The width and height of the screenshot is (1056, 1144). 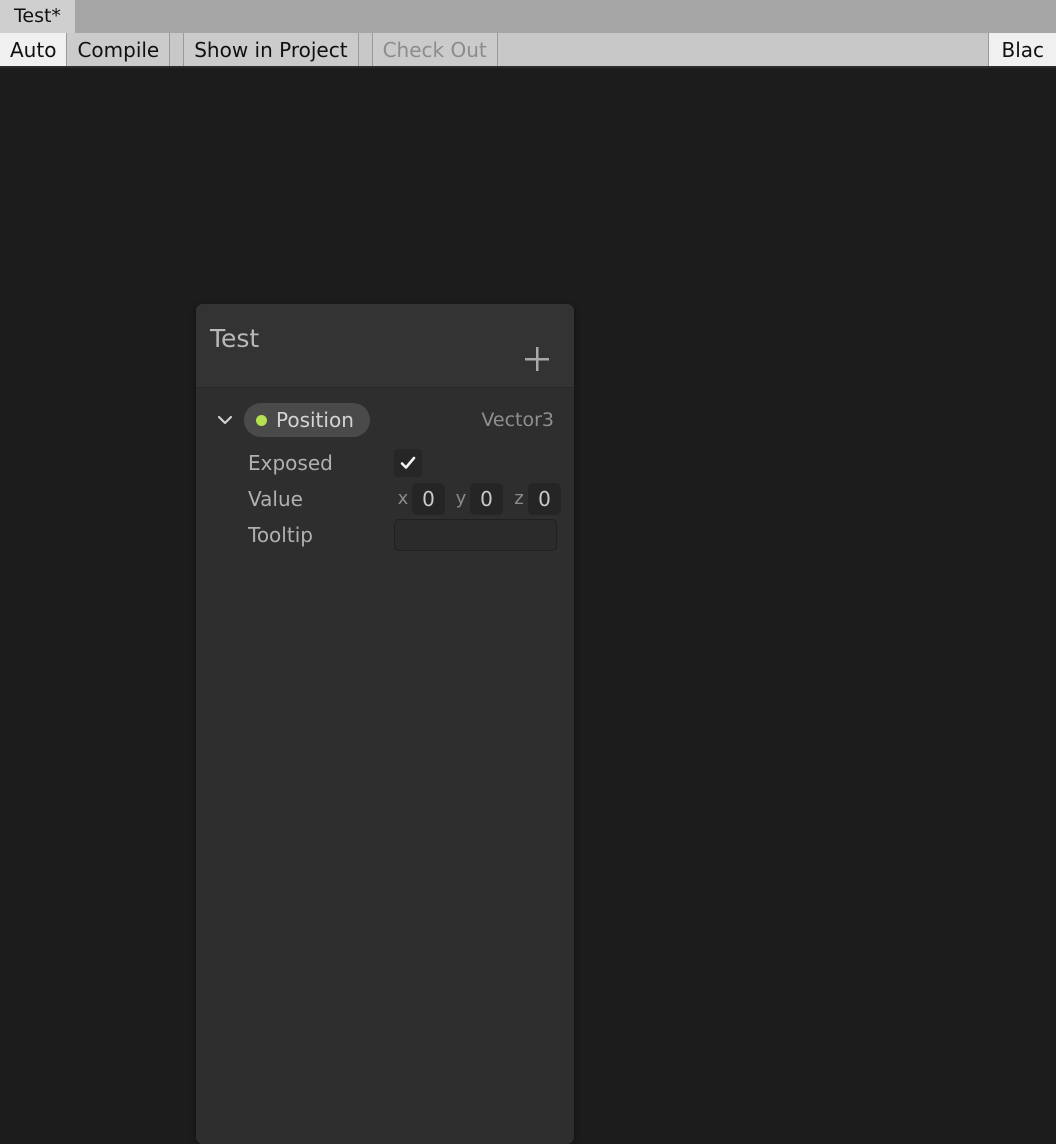 I want to click on compile-button: Compile, so click(x=119, y=49).